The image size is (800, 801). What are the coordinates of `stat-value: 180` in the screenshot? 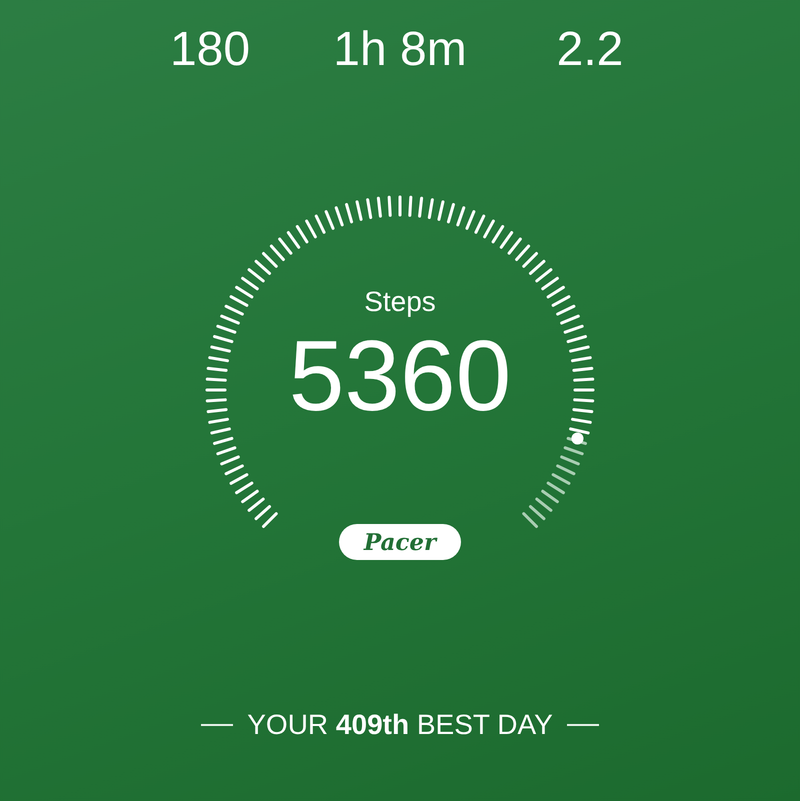 It's located at (210, 50).